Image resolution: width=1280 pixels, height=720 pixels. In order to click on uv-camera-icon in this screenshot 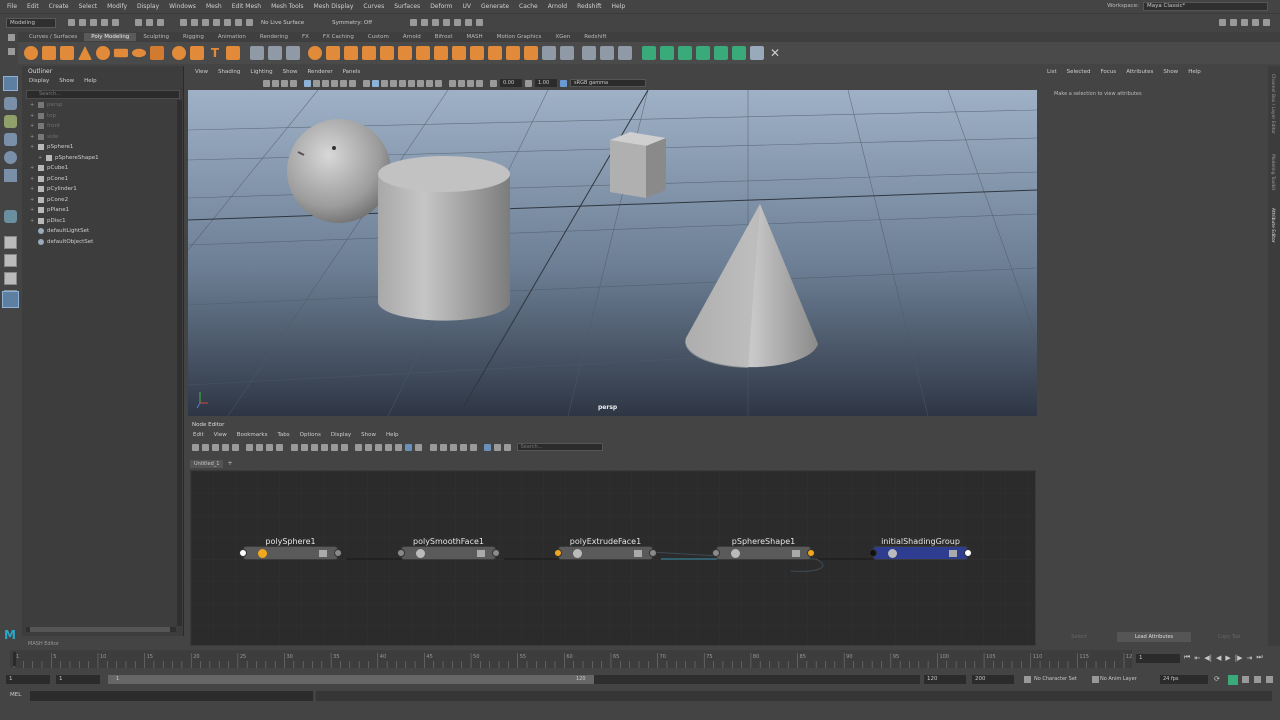, I will do `click(721, 53)`.